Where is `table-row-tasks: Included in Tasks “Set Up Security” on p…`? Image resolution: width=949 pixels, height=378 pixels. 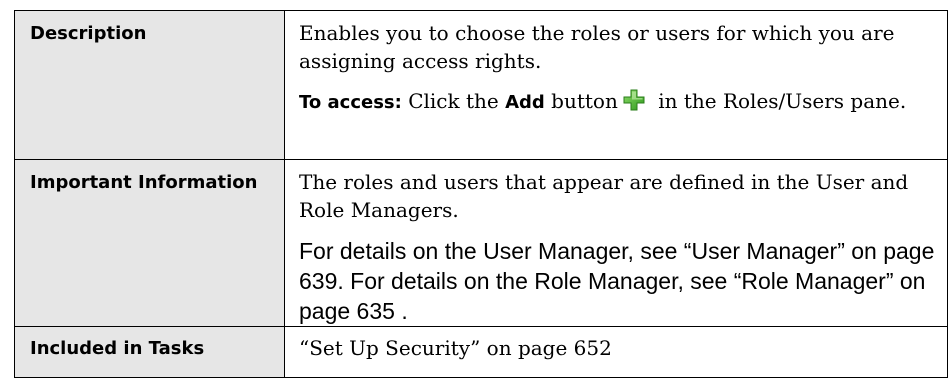 table-row-tasks: Included in Tasks “Set Up Security” on p… is located at coordinates (481, 352).